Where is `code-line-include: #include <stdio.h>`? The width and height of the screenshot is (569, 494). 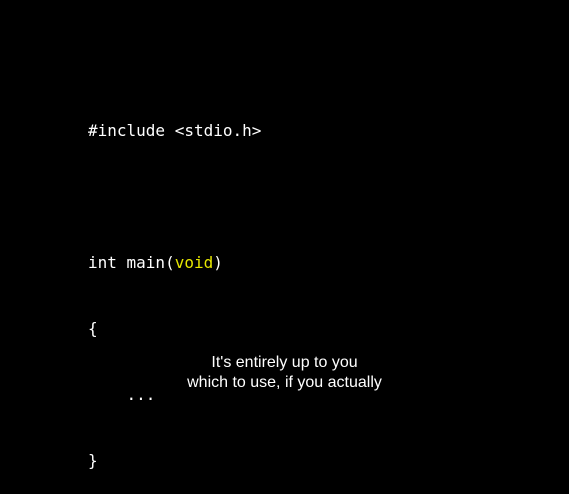 code-line-include: #include <stdio.h> is located at coordinates (175, 130).